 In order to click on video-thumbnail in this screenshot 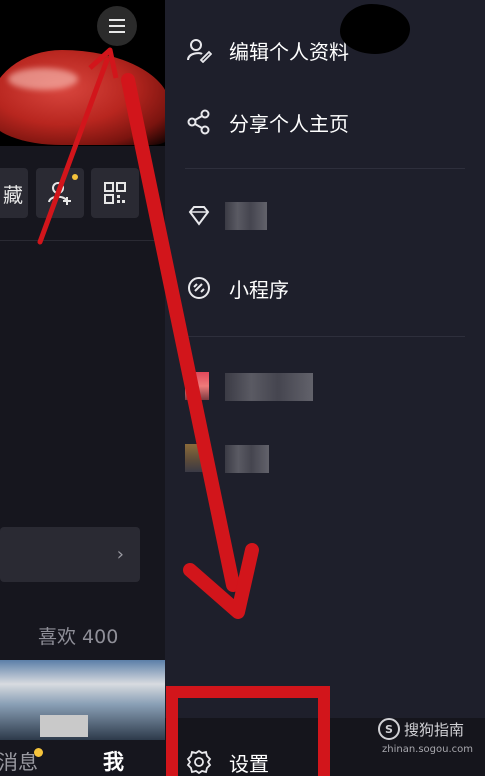, I will do `click(82, 700)`.